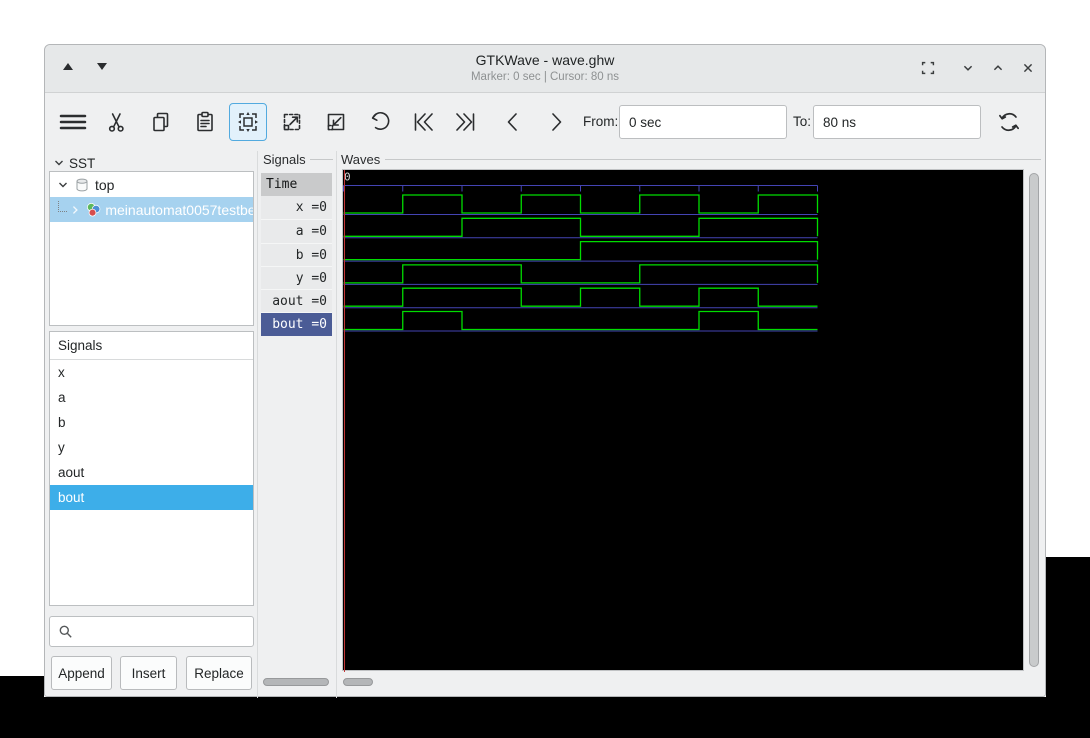 The image size is (1090, 738). I want to click on list-item-bout: bout, so click(151, 497).